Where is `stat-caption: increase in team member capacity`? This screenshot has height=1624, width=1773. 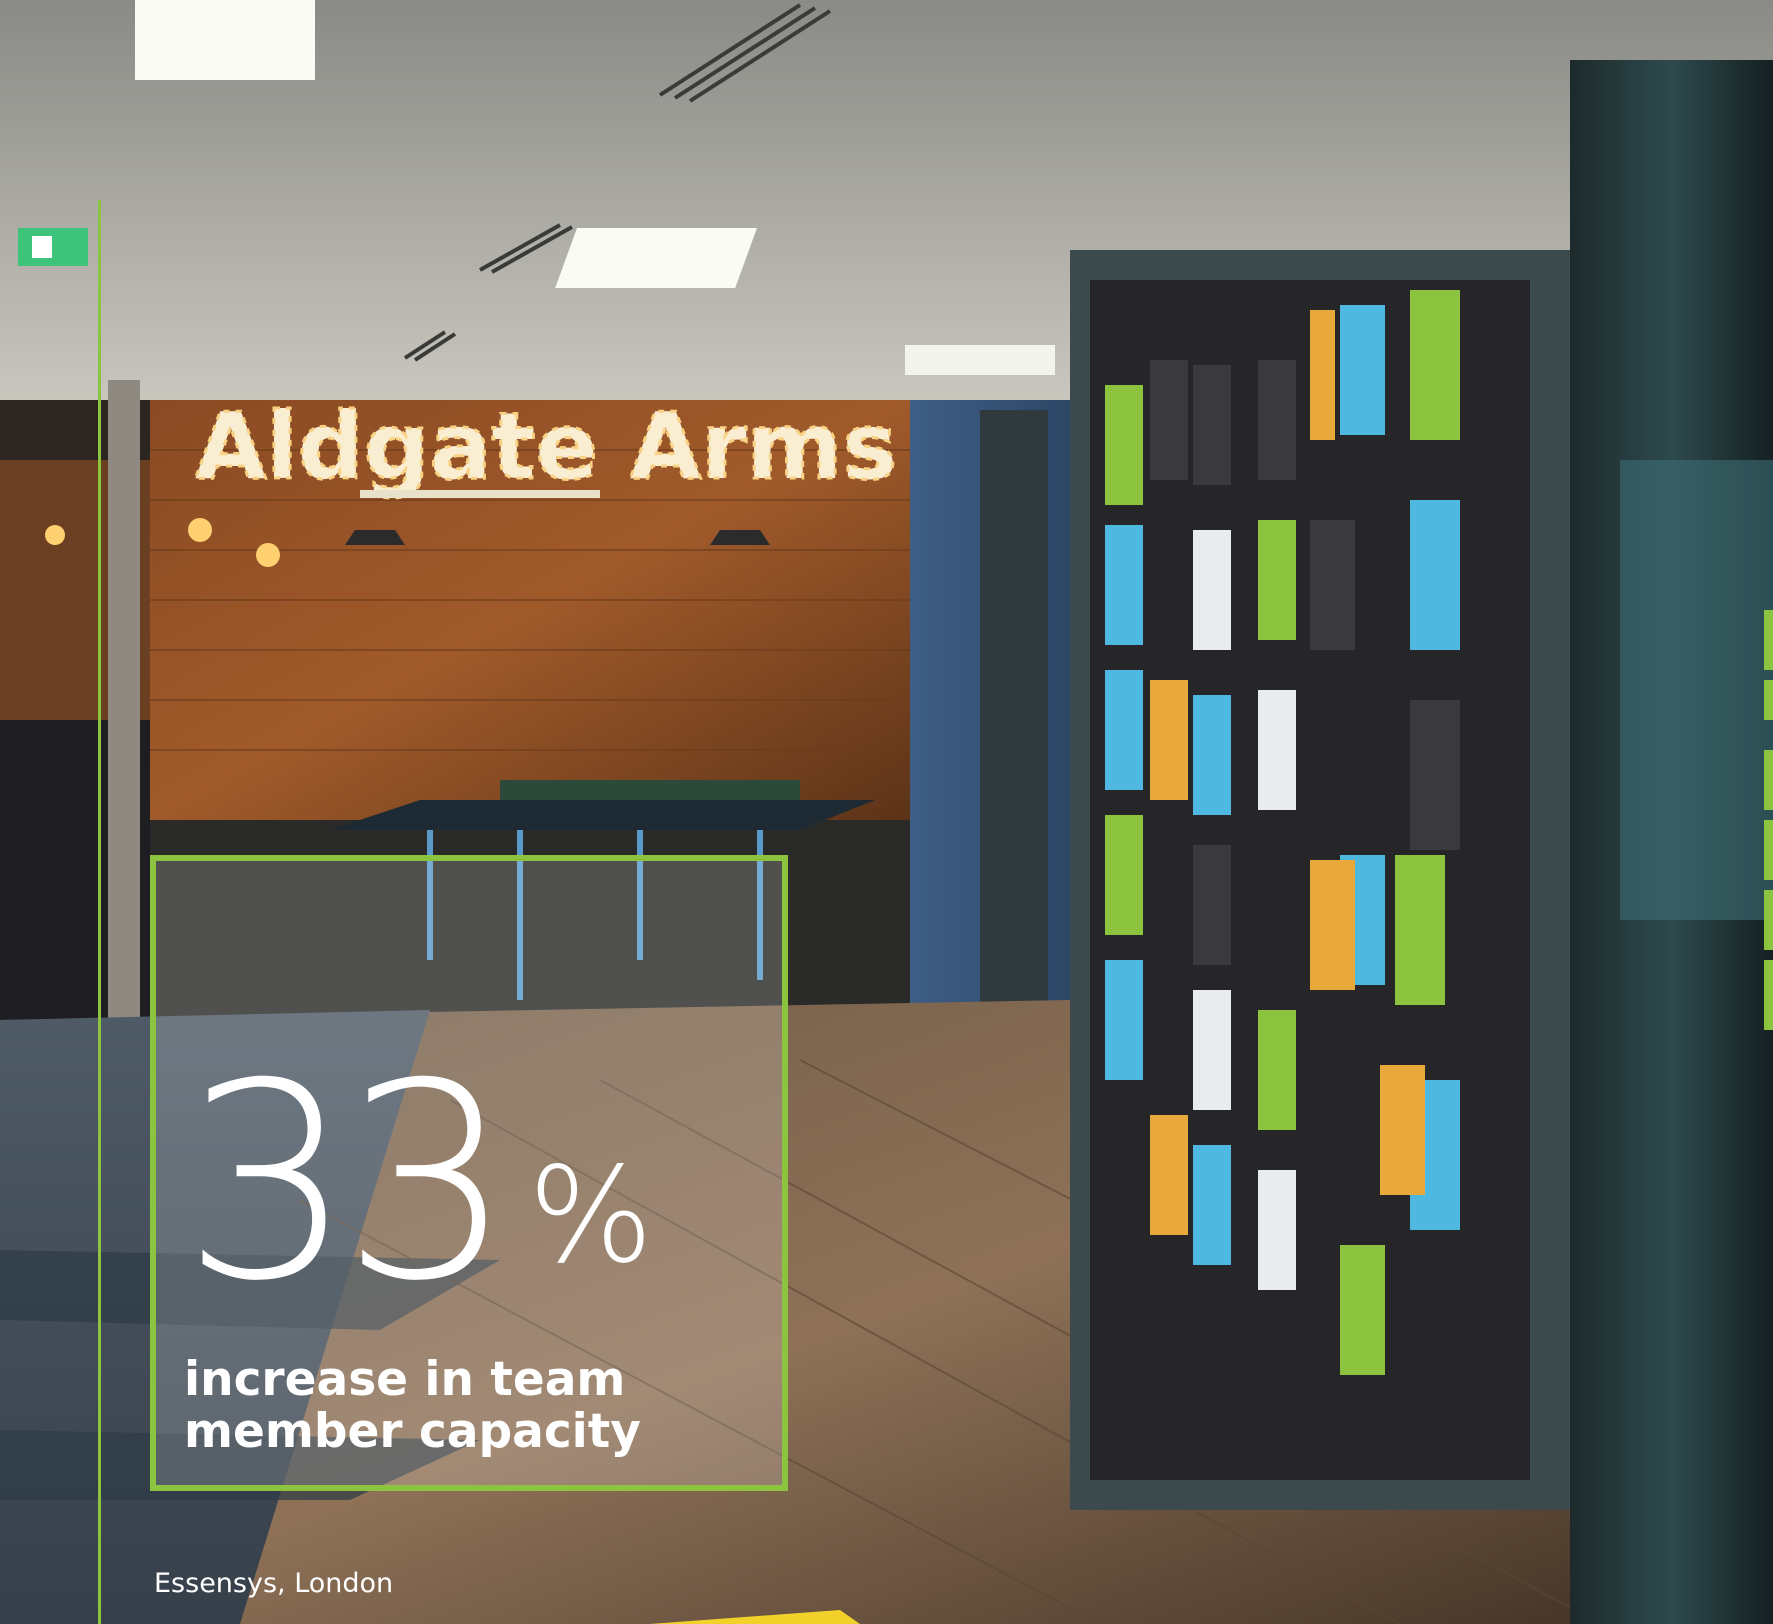
stat-caption: increase in team member capacity is located at coordinates (412, 1405).